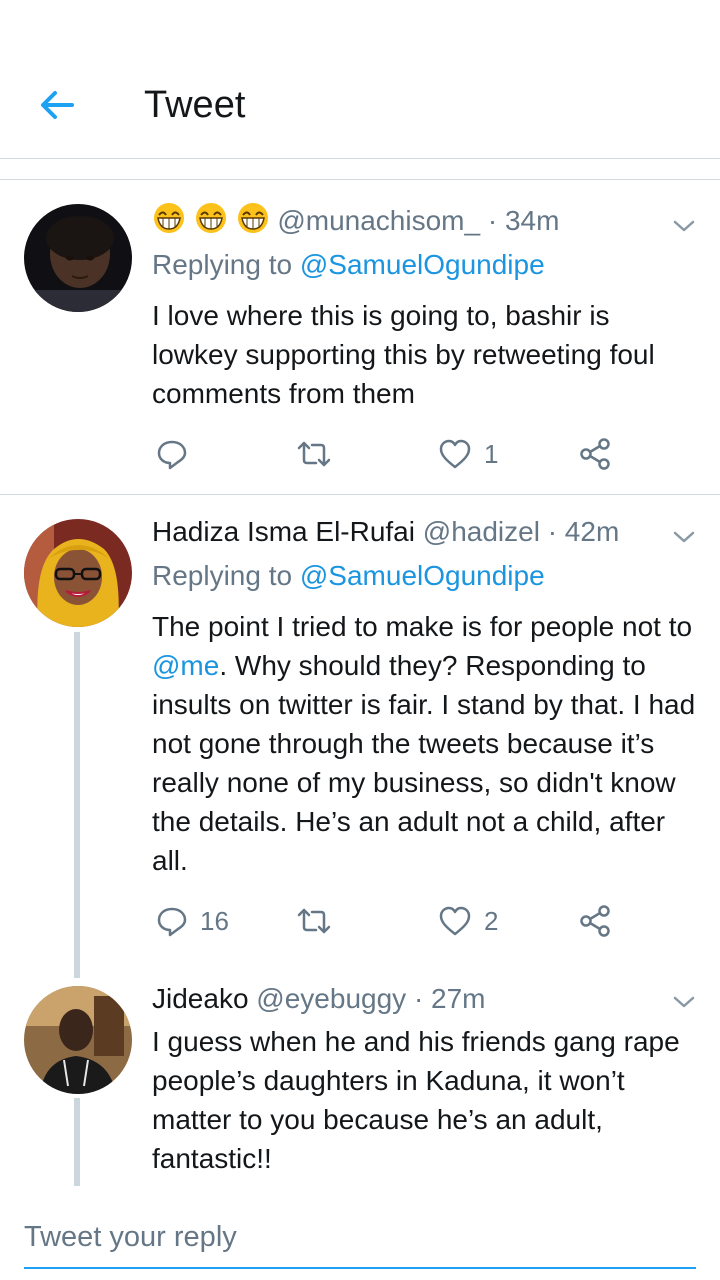 This screenshot has height=1280, width=720. I want to click on reply-count: 16, so click(214, 920).